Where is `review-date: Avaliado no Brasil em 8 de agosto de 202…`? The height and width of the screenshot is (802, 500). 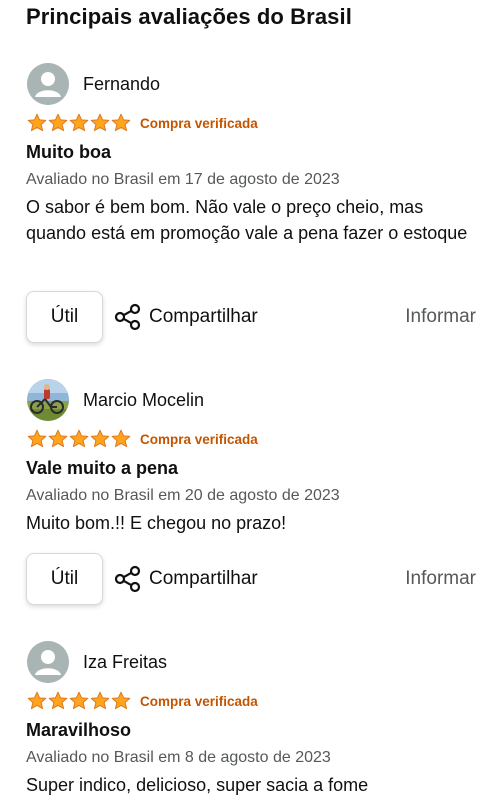 review-date: Avaliado no Brasil em 8 de agosto de 202… is located at coordinates (178, 757).